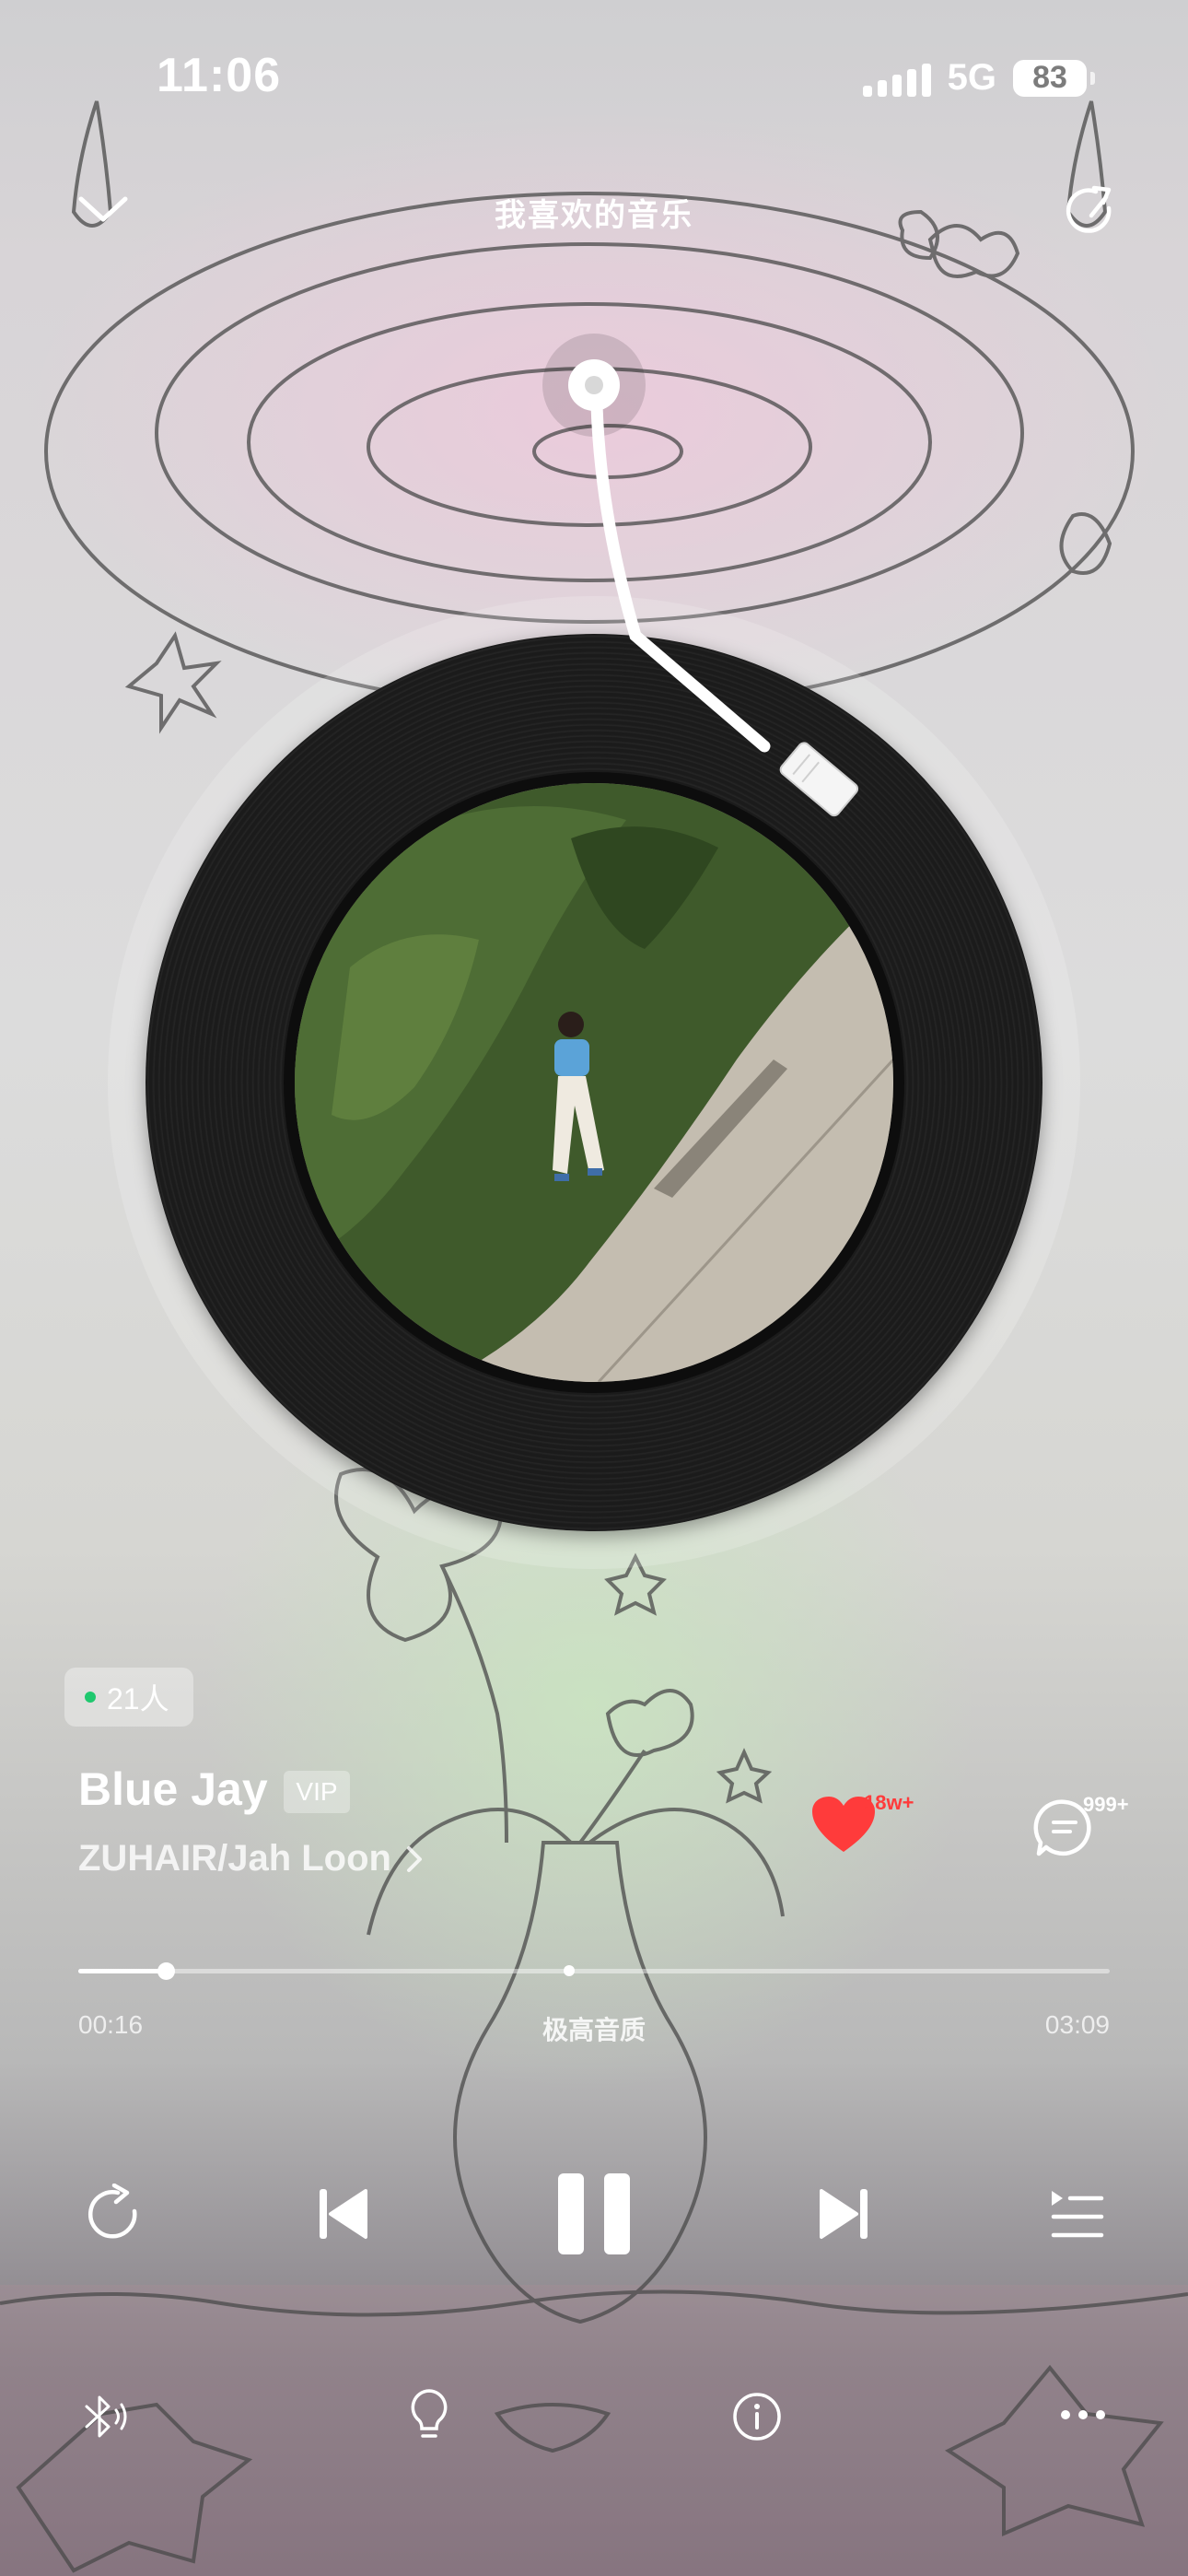 This screenshot has width=1188, height=2576. I want to click on next-icon, so click(843, 2213).